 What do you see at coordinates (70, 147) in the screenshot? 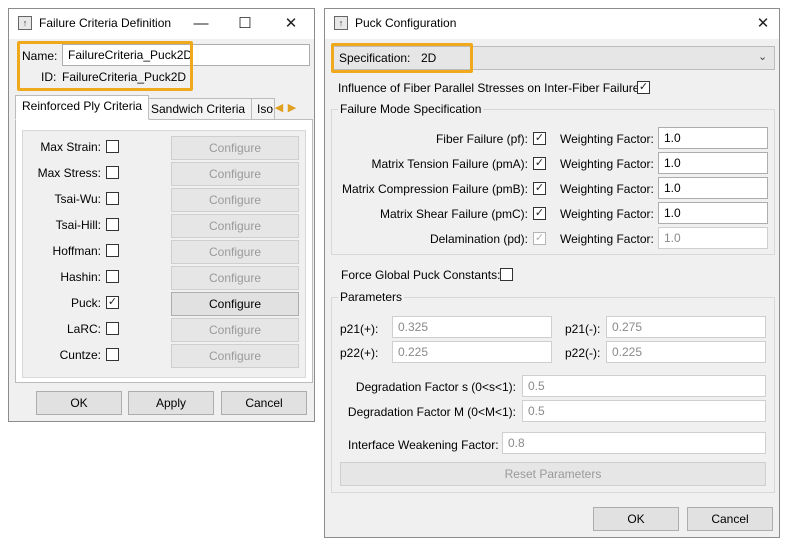
I see `criterion-label-max-strain: Max Strain:` at bounding box center [70, 147].